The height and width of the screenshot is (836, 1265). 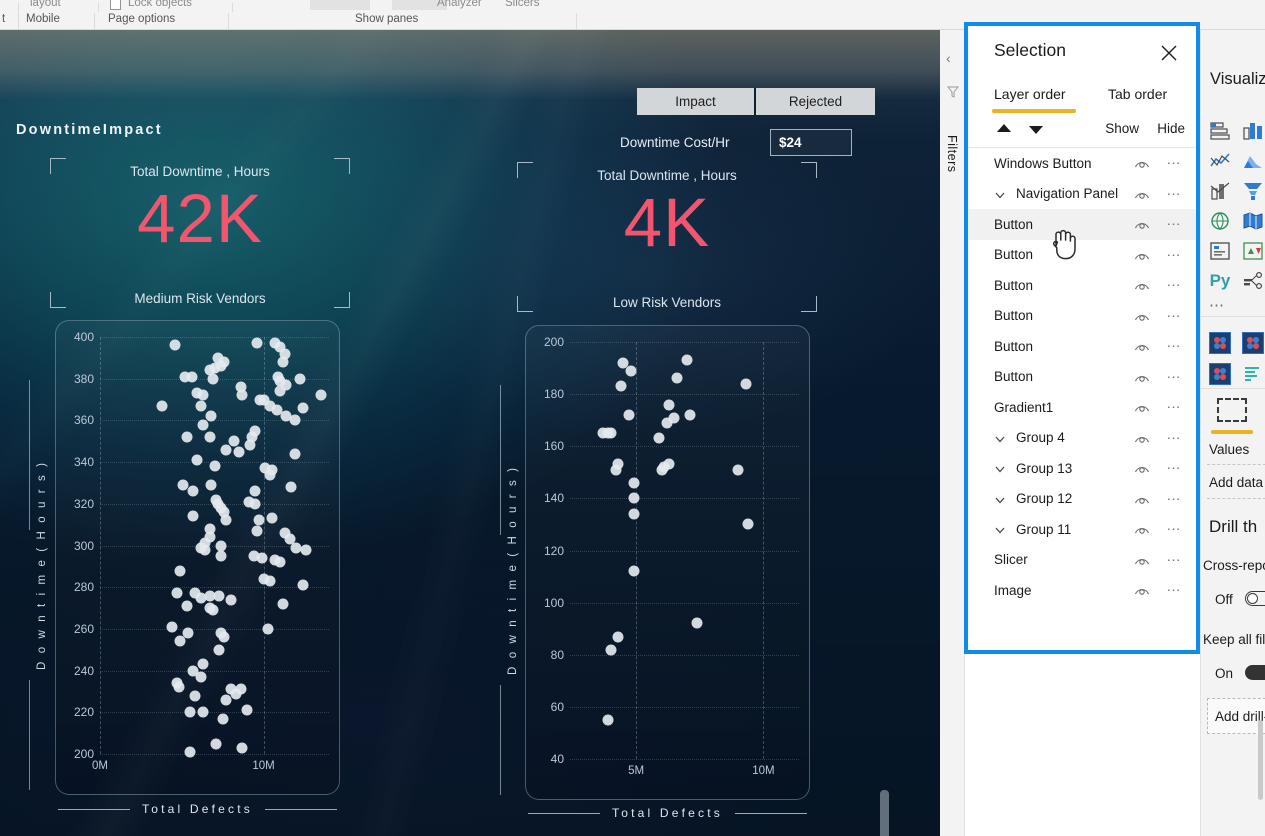 What do you see at coordinates (1220, 131) in the screenshot?
I see `stacked-bar-chart-icon` at bounding box center [1220, 131].